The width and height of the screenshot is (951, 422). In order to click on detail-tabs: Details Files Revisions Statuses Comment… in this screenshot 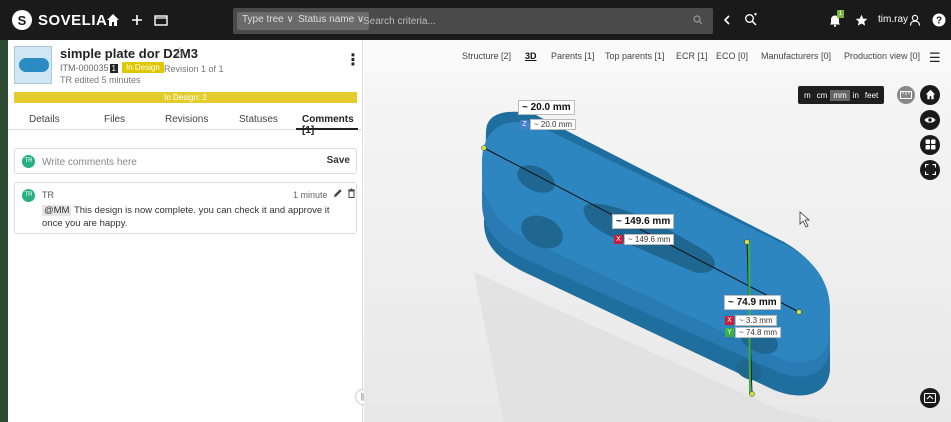, I will do `click(185, 122)`.